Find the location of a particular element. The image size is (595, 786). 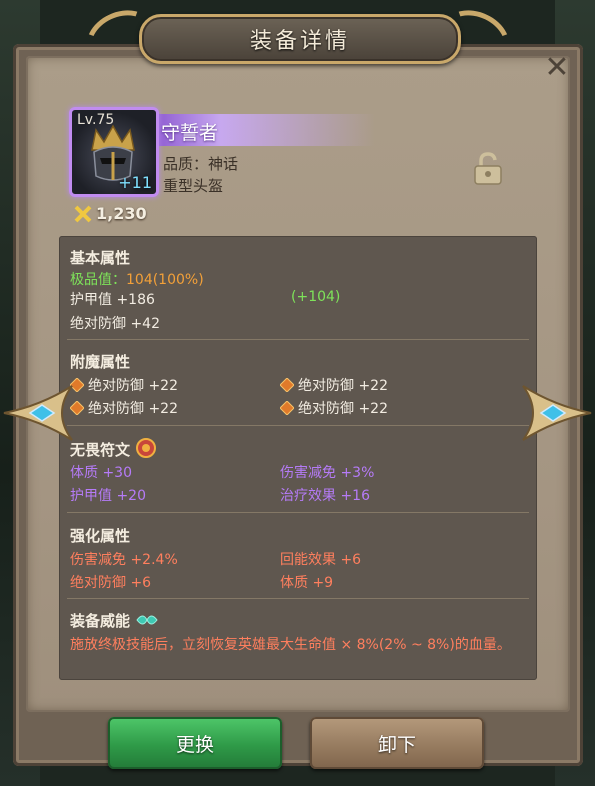

reinforce-stat: 体质 +9 is located at coordinates (307, 583).